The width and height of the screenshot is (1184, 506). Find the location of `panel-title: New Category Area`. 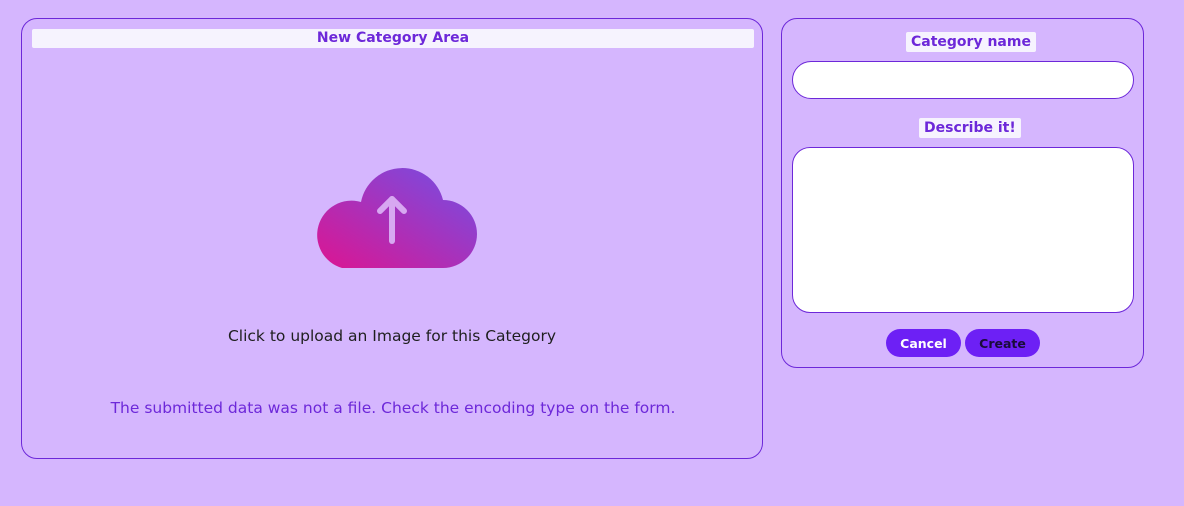

panel-title: New Category Area is located at coordinates (393, 38).